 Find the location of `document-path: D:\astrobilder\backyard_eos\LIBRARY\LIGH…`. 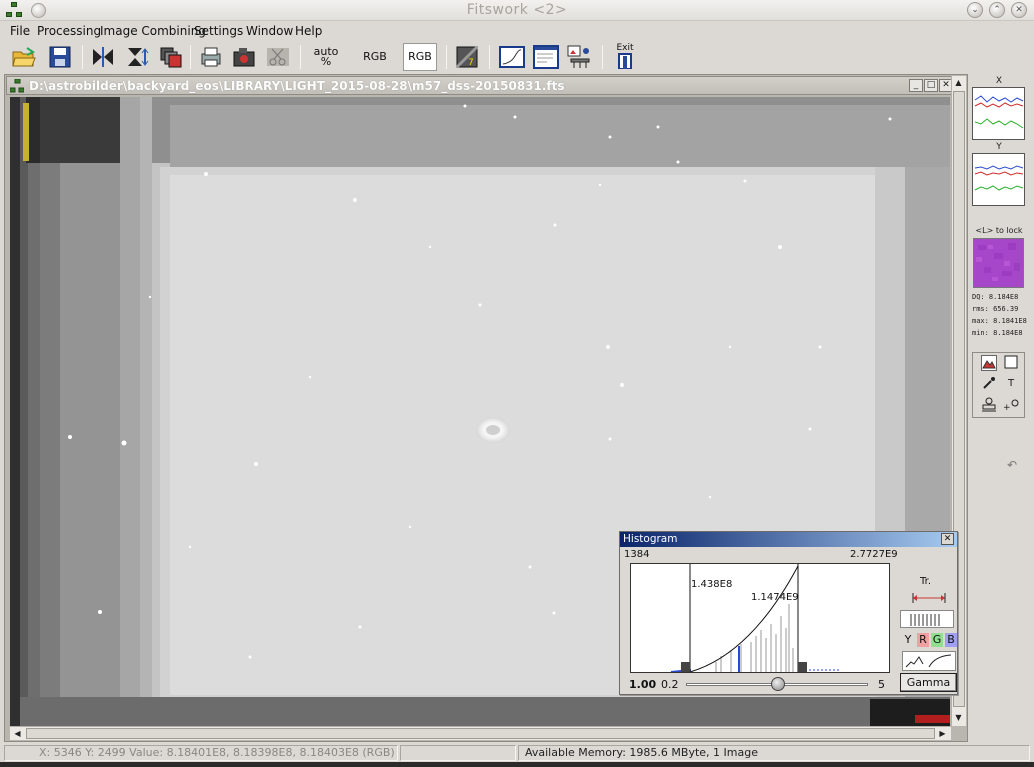

document-path: D:\astrobilder\backyard_eos\LIBRARY\LIGH… is located at coordinates (297, 86).